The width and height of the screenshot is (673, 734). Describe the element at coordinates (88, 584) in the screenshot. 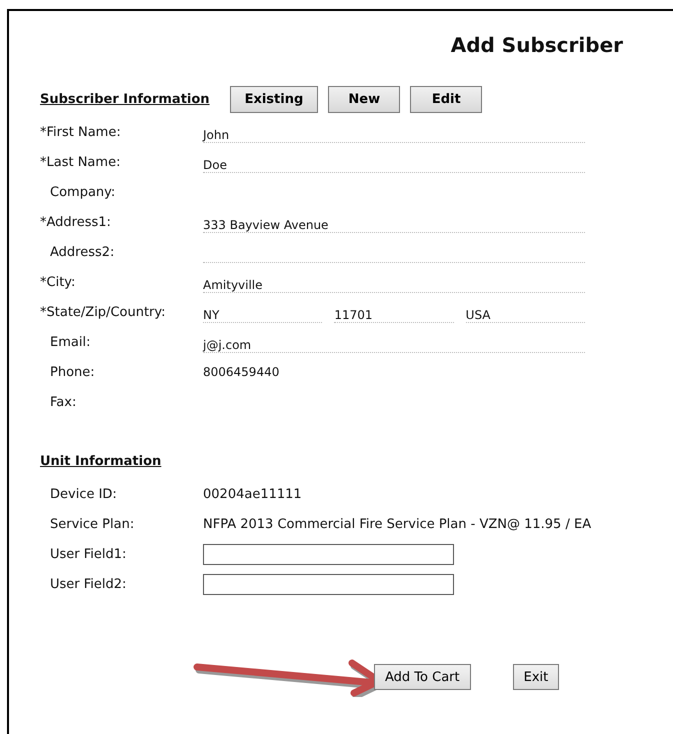

I see `field-label: User Field2:` at that location.